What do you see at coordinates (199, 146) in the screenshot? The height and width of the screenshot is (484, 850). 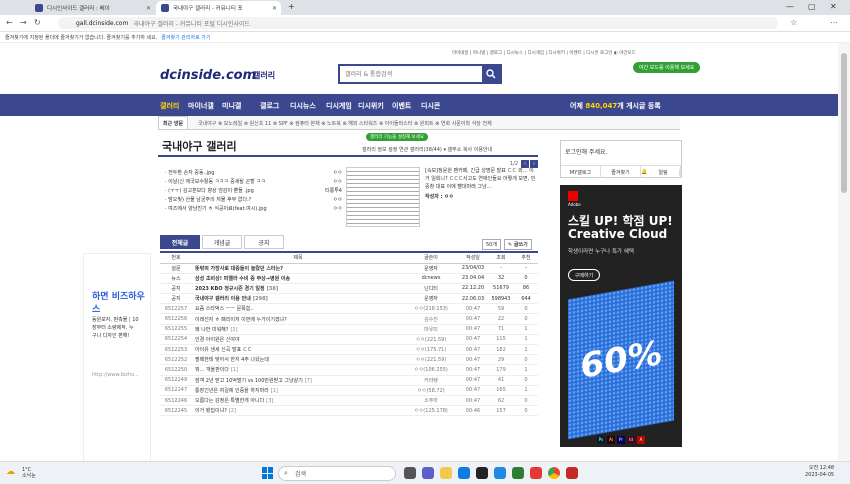 I see `gallery-title: 국내야구 갤러리` at bounding box center [199, 146].